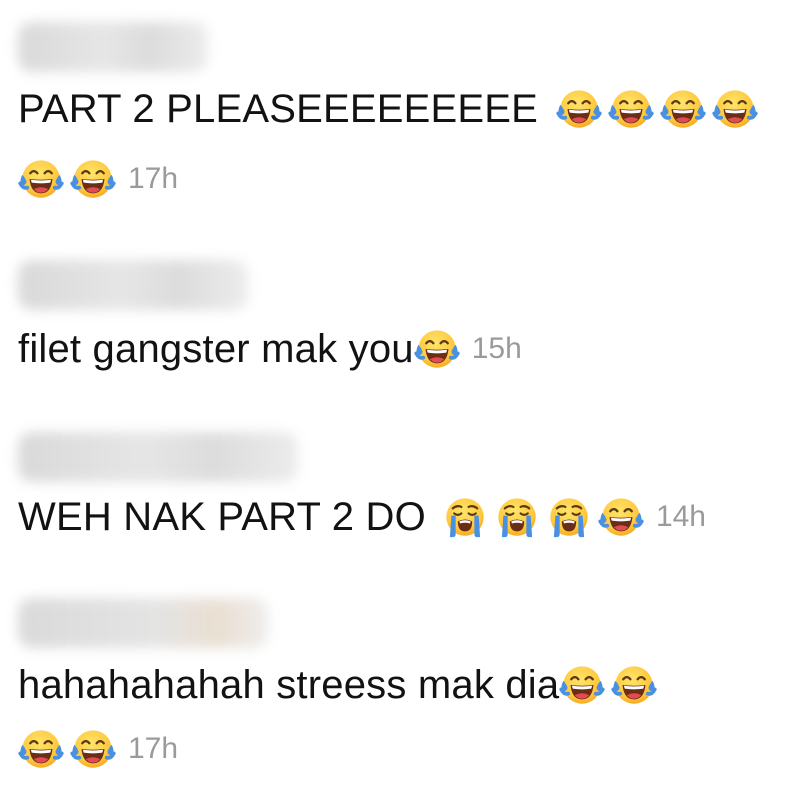  I want to click on comment-text-line: PART 2 PLEASEEEEEEEEE, so click(388, 109).